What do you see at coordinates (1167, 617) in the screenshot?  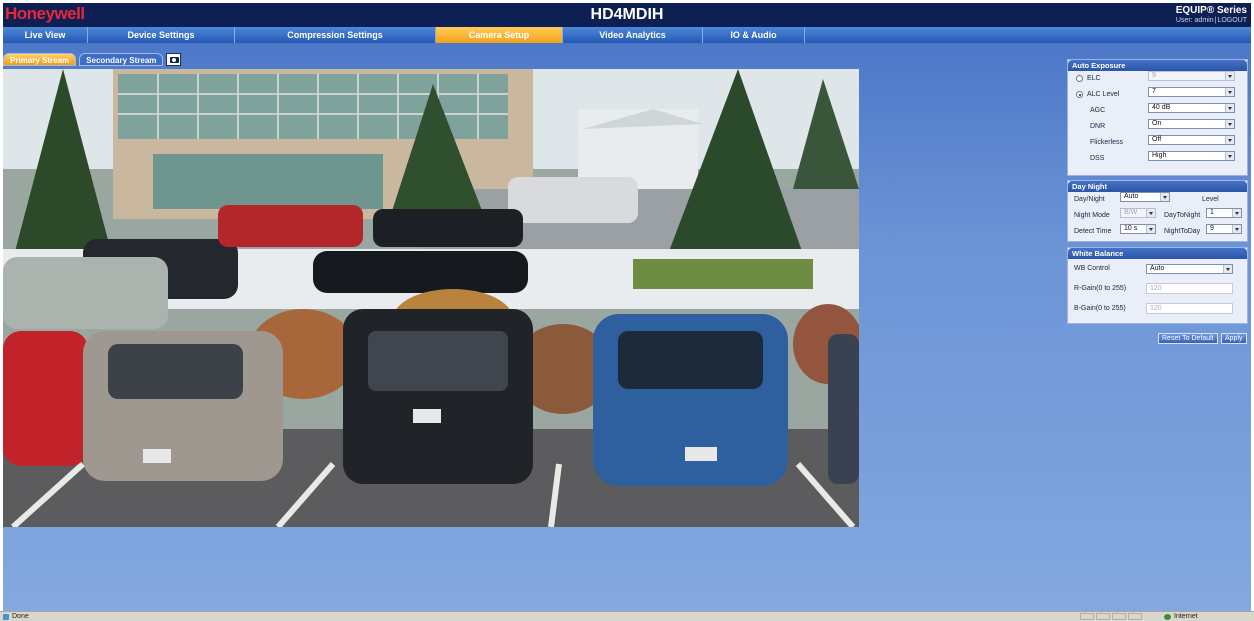 I see `globe-icon` at bounding box center [1167, 617].